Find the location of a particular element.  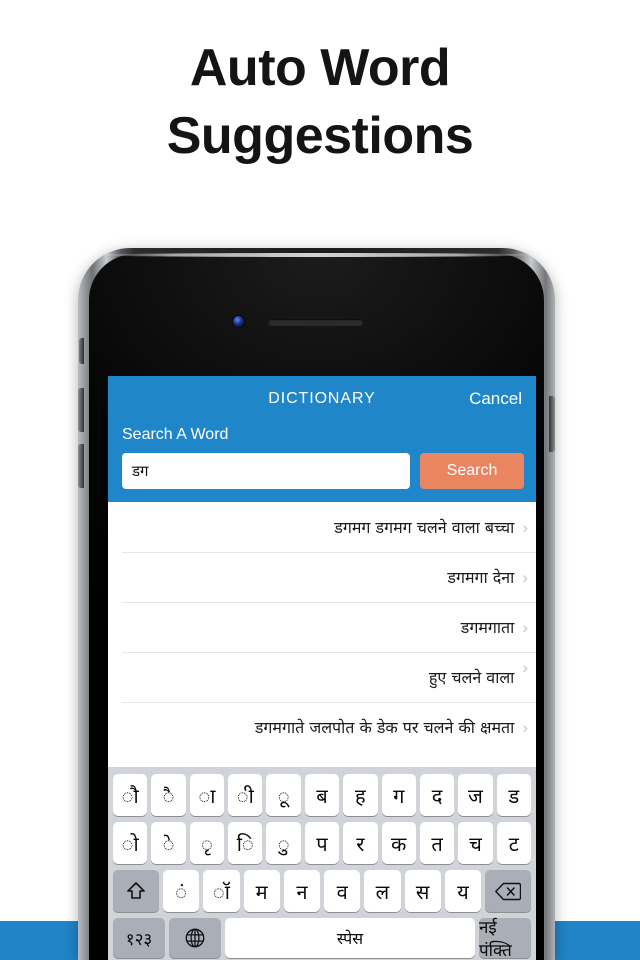

search-button: Search is located at coordinates (472, 471).